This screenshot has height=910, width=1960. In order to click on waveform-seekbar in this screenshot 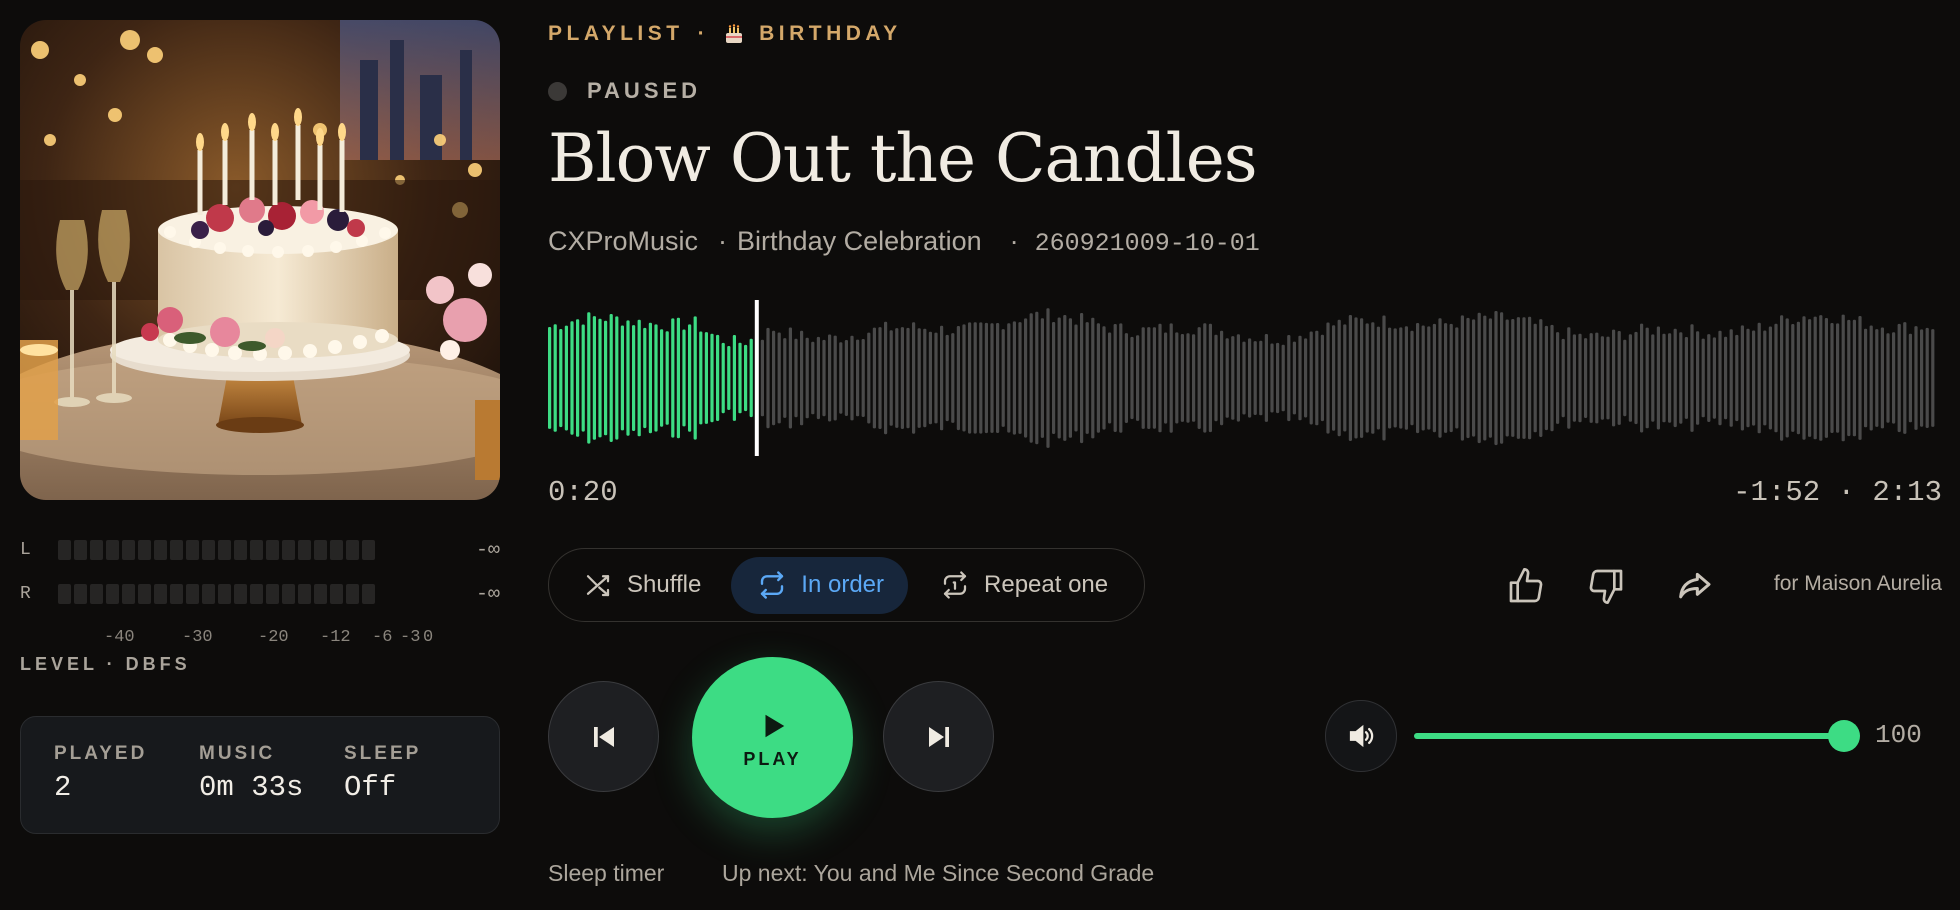, I will do `click(1244, 378)`.